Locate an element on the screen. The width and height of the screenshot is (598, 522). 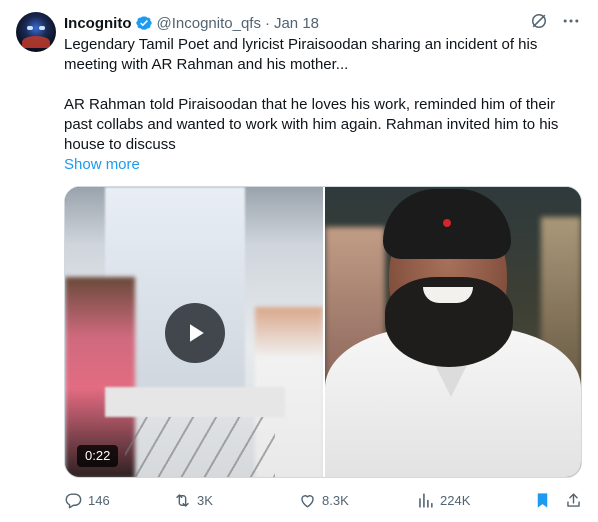
top-actions is located at coordinates (555, 21).